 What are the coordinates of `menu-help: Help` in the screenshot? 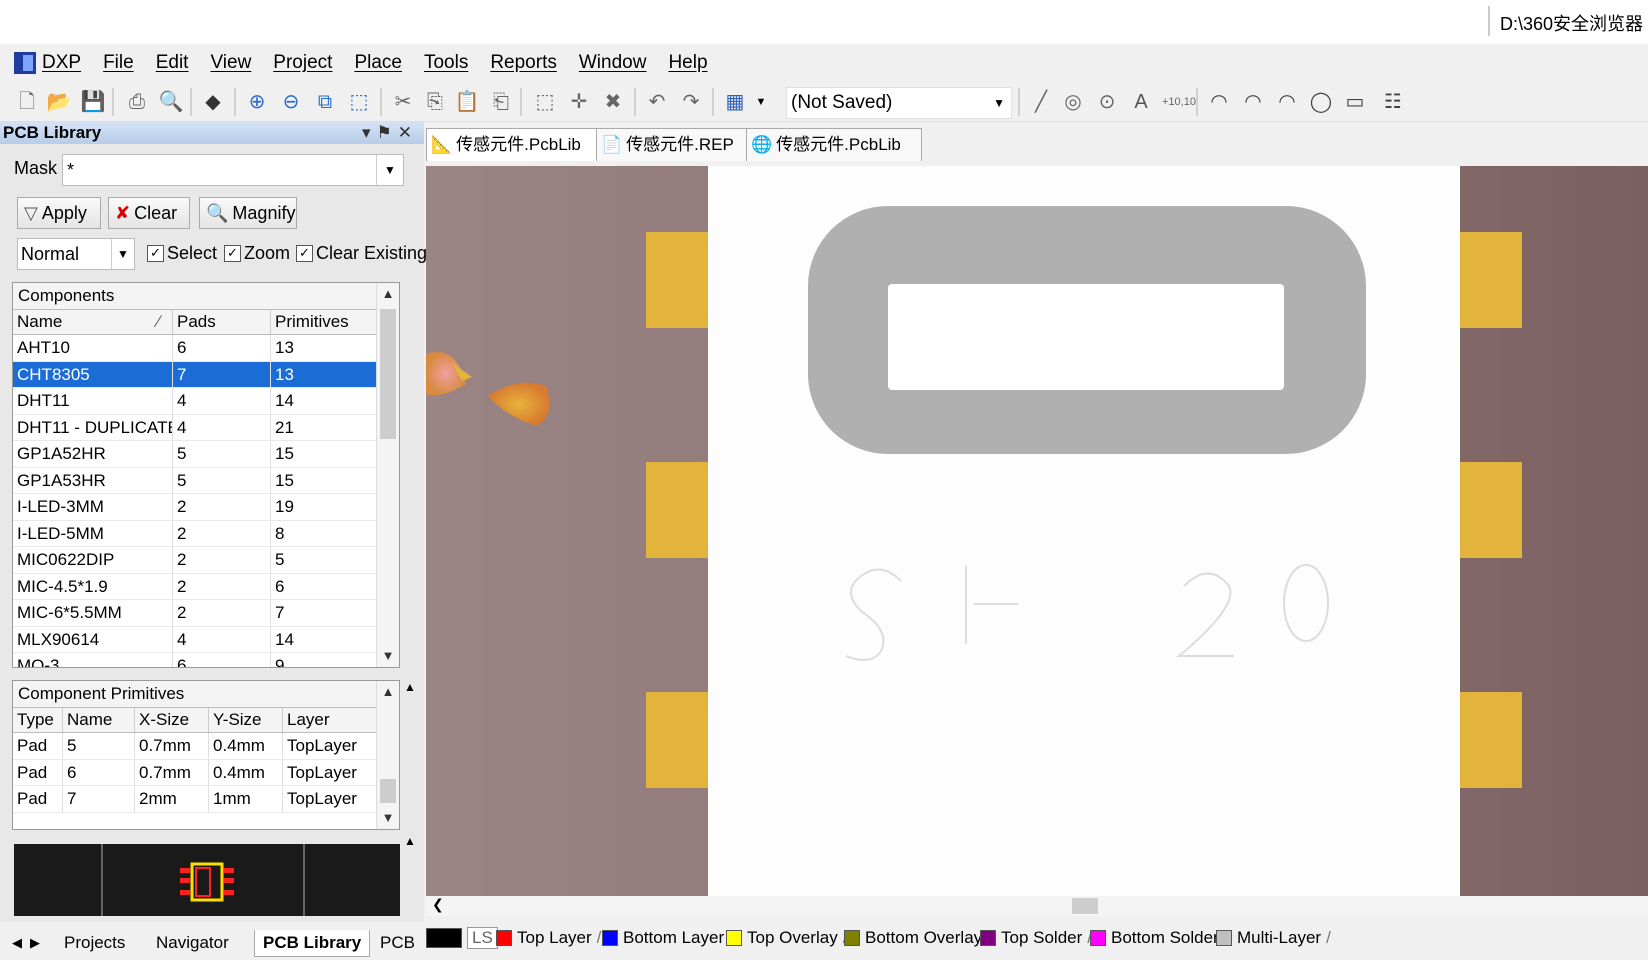 It's located at (687, 63).